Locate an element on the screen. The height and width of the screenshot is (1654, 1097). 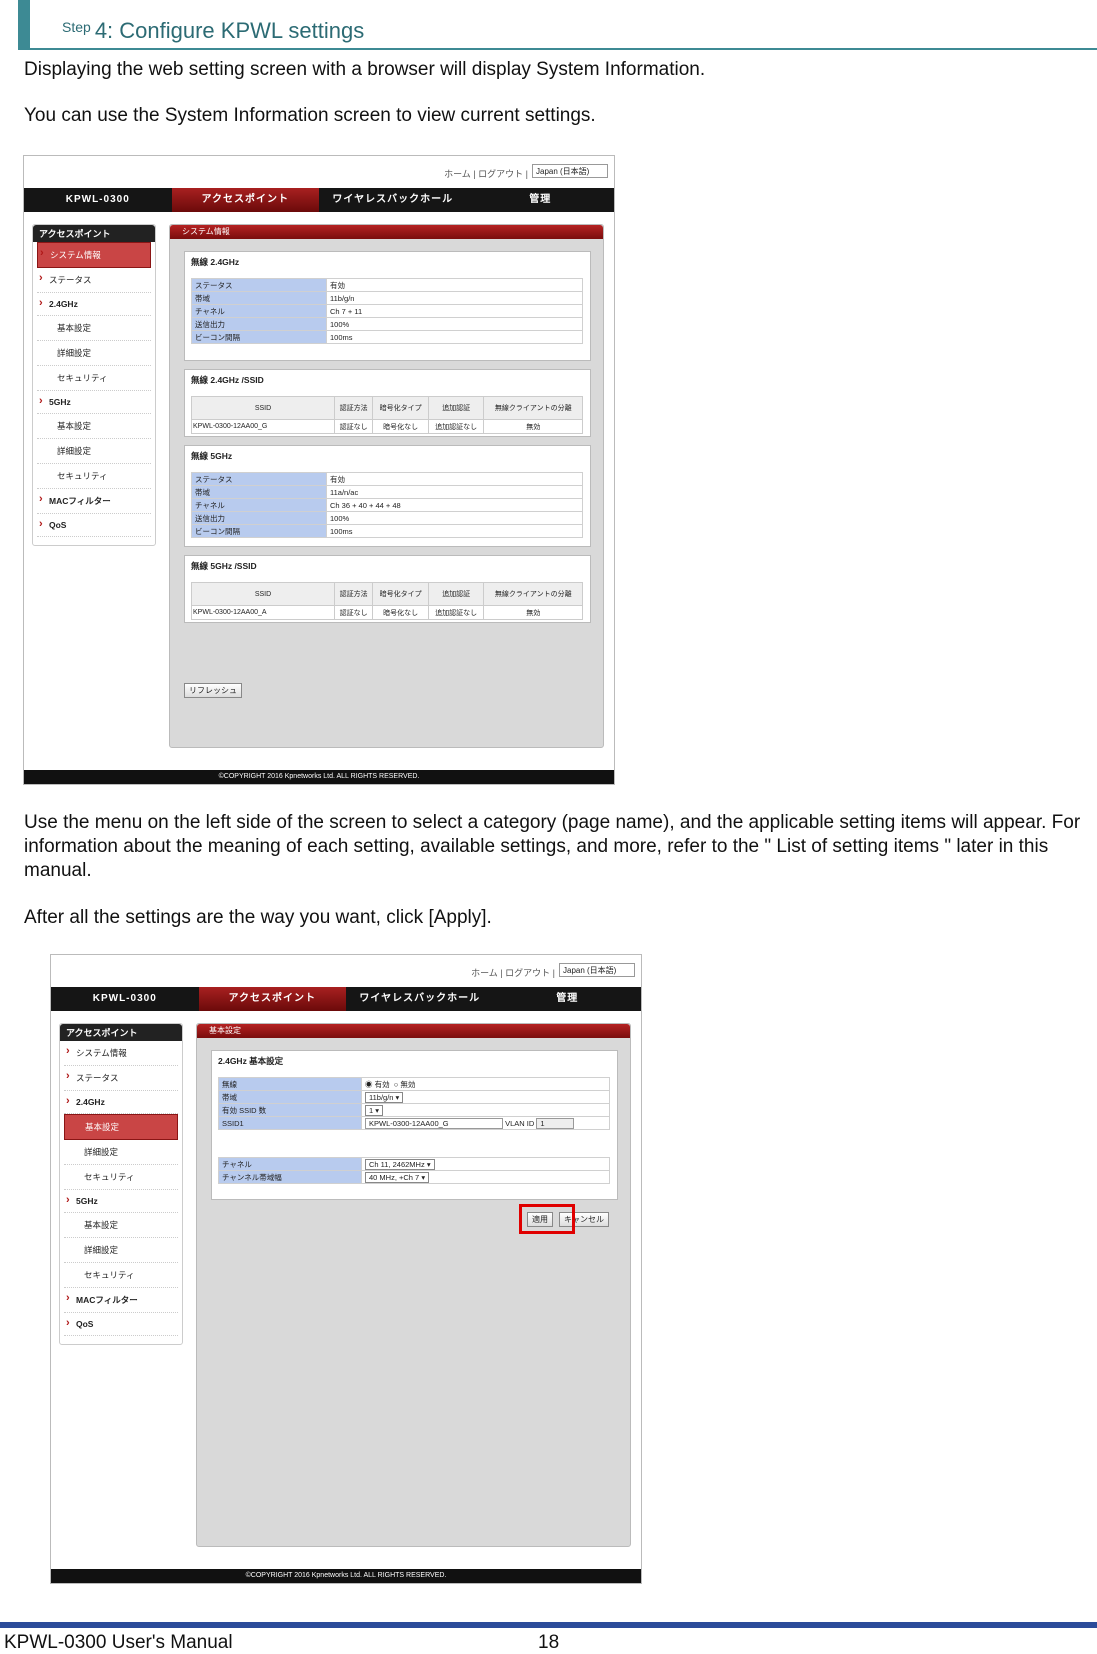
kv-key: ビーコン間隔 is located at coordinates (259, 531).